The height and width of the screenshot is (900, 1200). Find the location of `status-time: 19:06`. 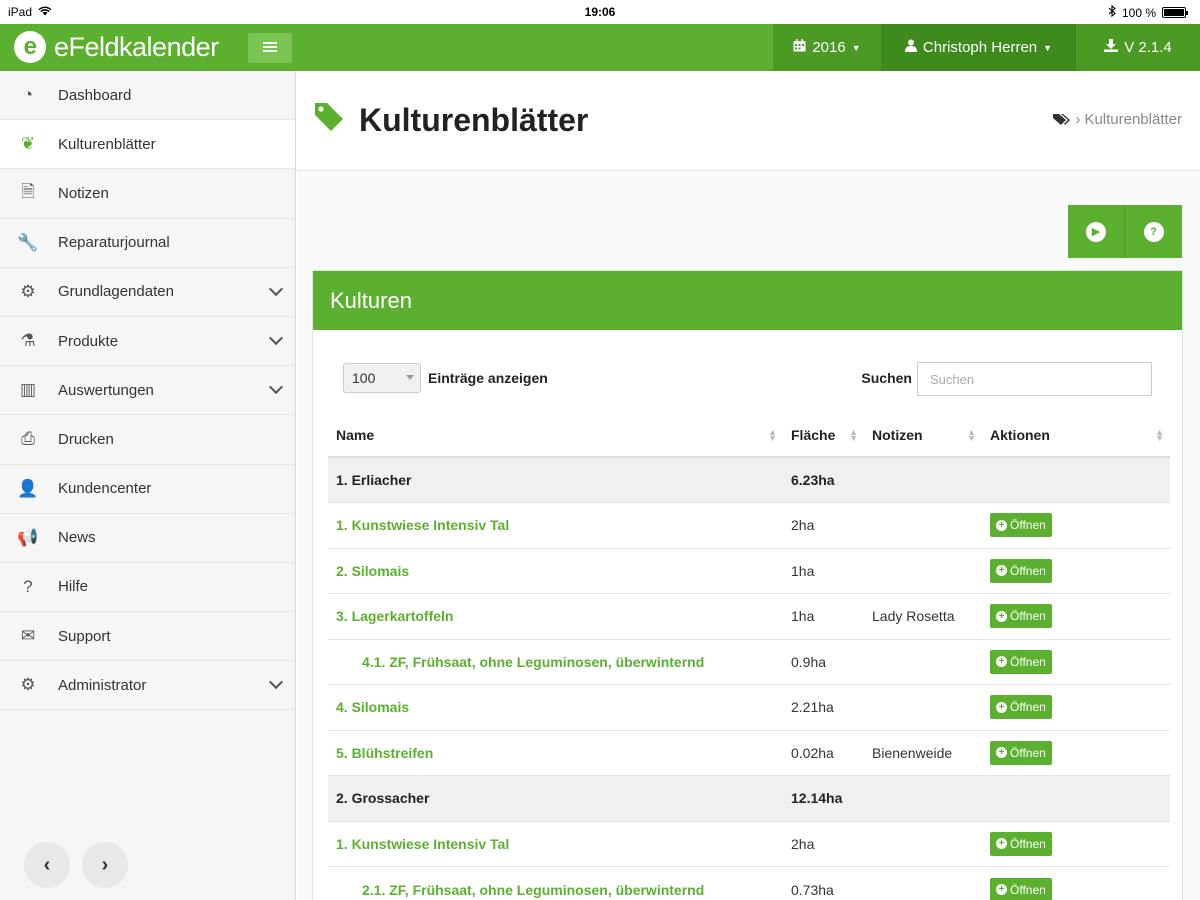

status-time: 19:06 is located at coordinates (600, 12).